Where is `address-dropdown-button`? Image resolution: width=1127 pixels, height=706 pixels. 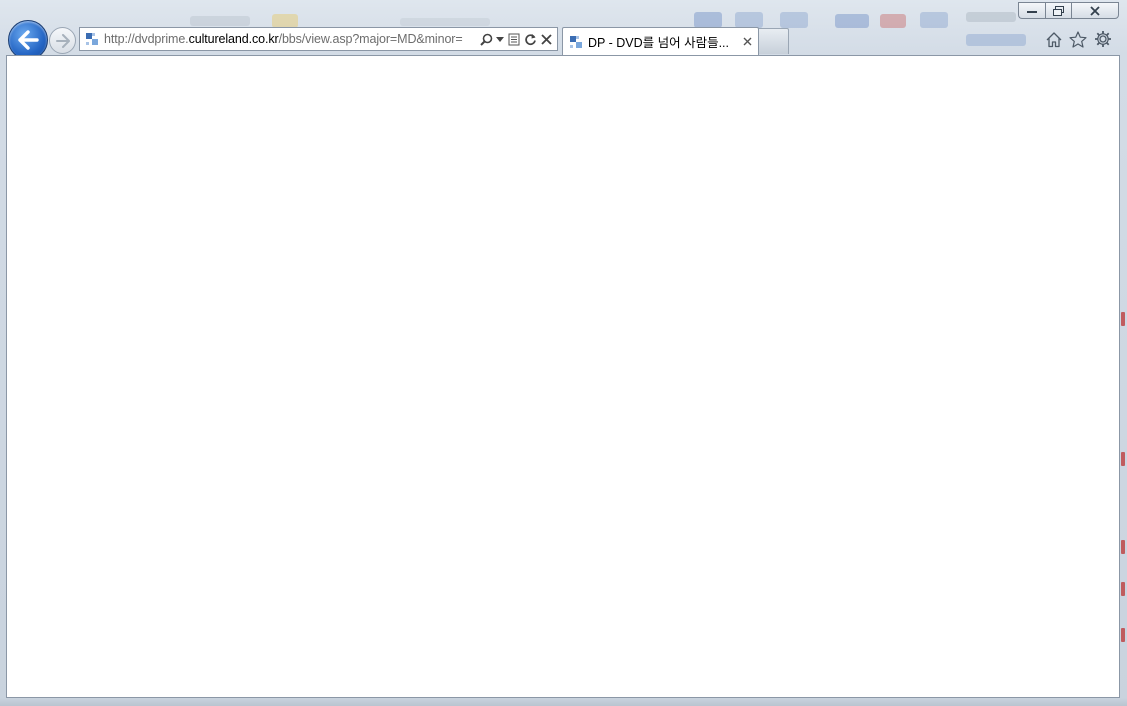 address-dropdown-button is located at coordinates (500, 39).